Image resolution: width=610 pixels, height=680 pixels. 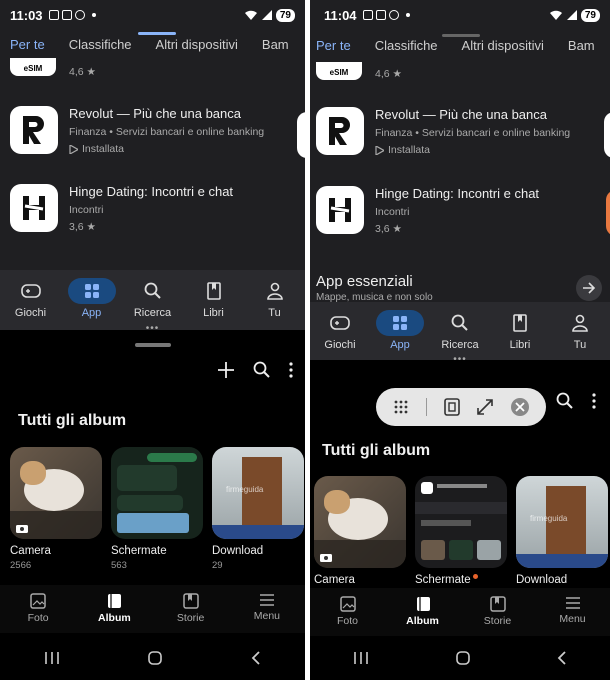 What do you see at coordinates (409, 150) in the screenshot?
I see `installed-label: Installata` at bounding box center [409, 150].